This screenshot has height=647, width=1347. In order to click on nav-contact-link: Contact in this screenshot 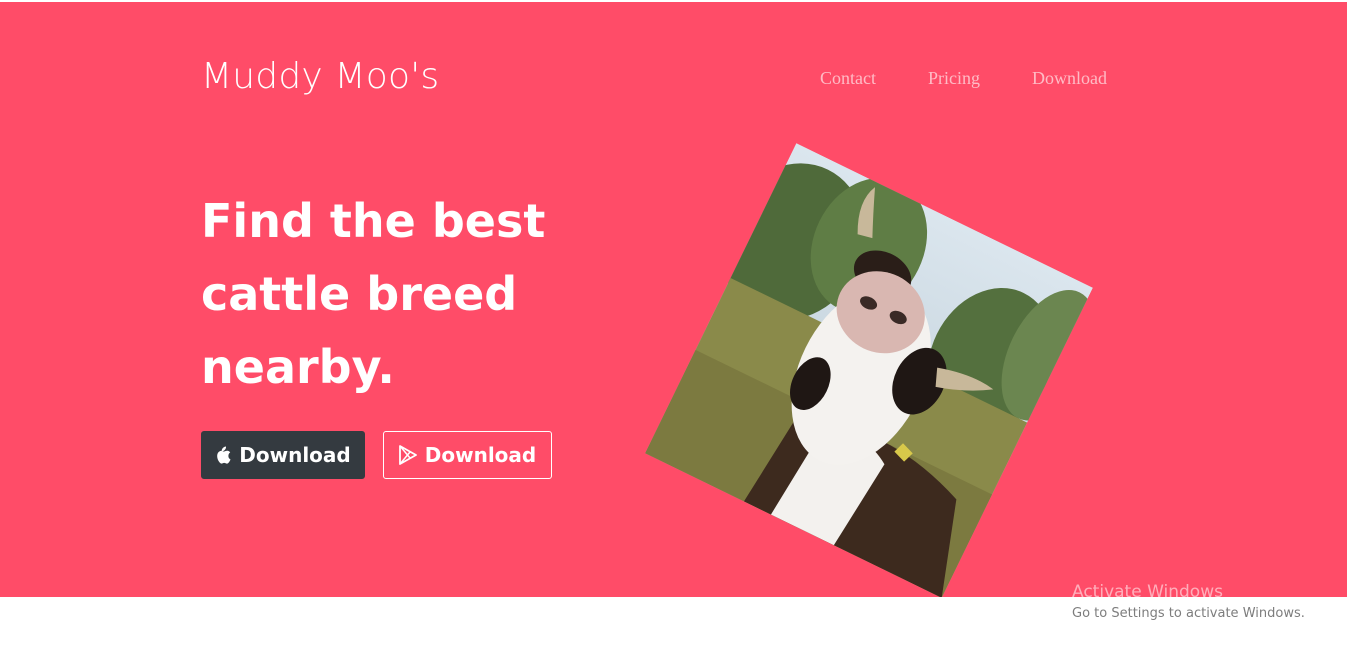, I will do `click(848, 78)`.